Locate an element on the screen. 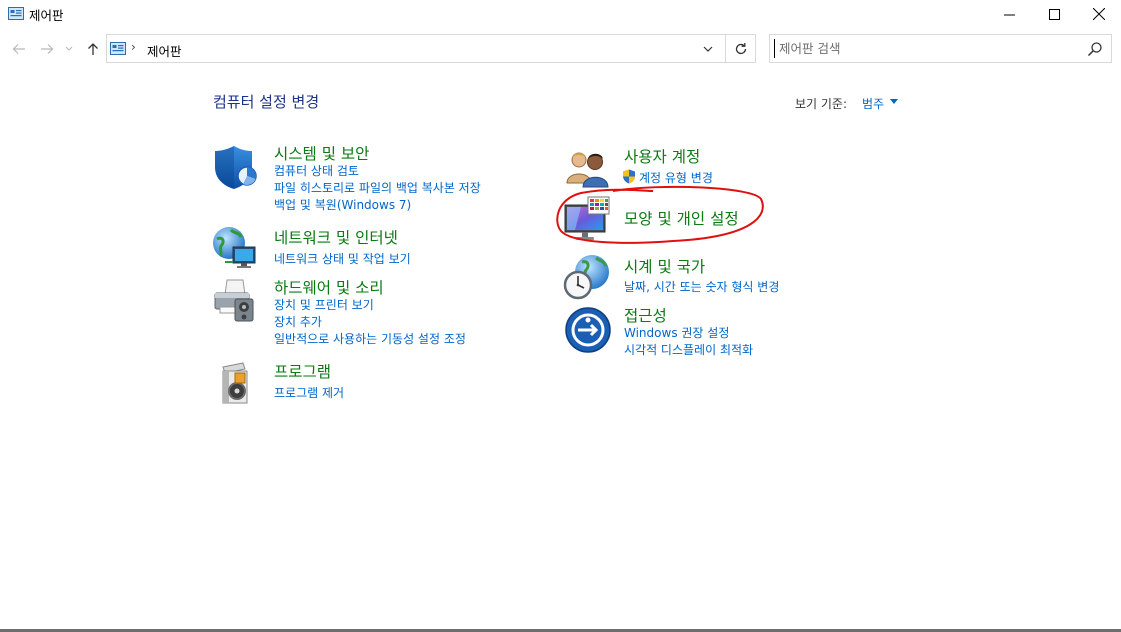 The width and height of the screenshot is (1121, 632). window-title: 제어판 is located at coordinates (46, 15).